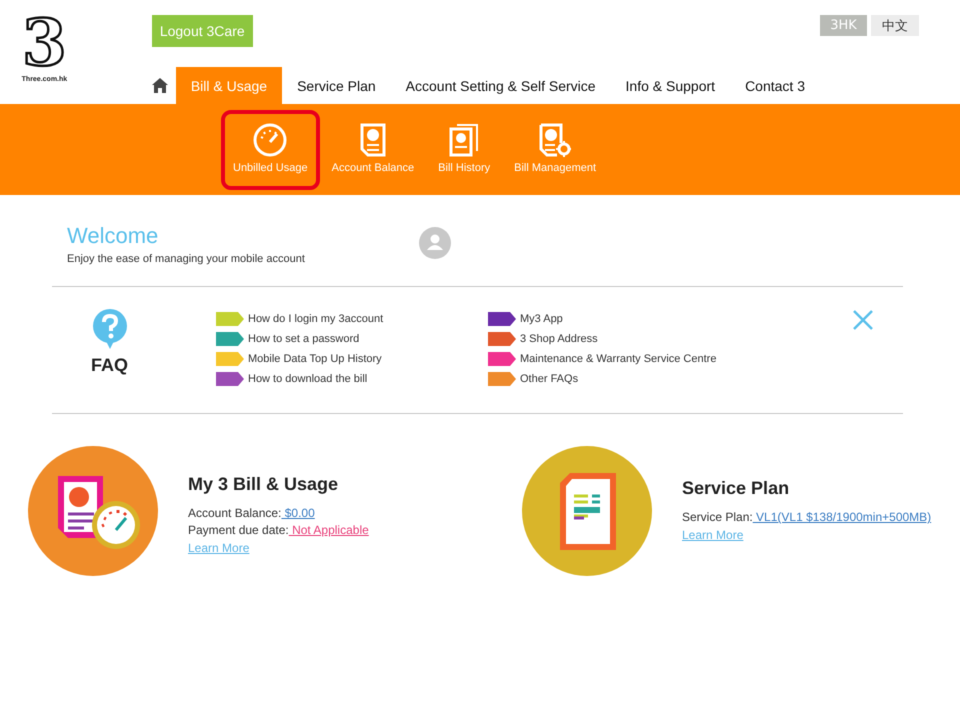 The width and height of the screenshot is (960, 720). Describe the element at coordinates (373, 140) in the screenshot. I see `bill-icon` at that location.